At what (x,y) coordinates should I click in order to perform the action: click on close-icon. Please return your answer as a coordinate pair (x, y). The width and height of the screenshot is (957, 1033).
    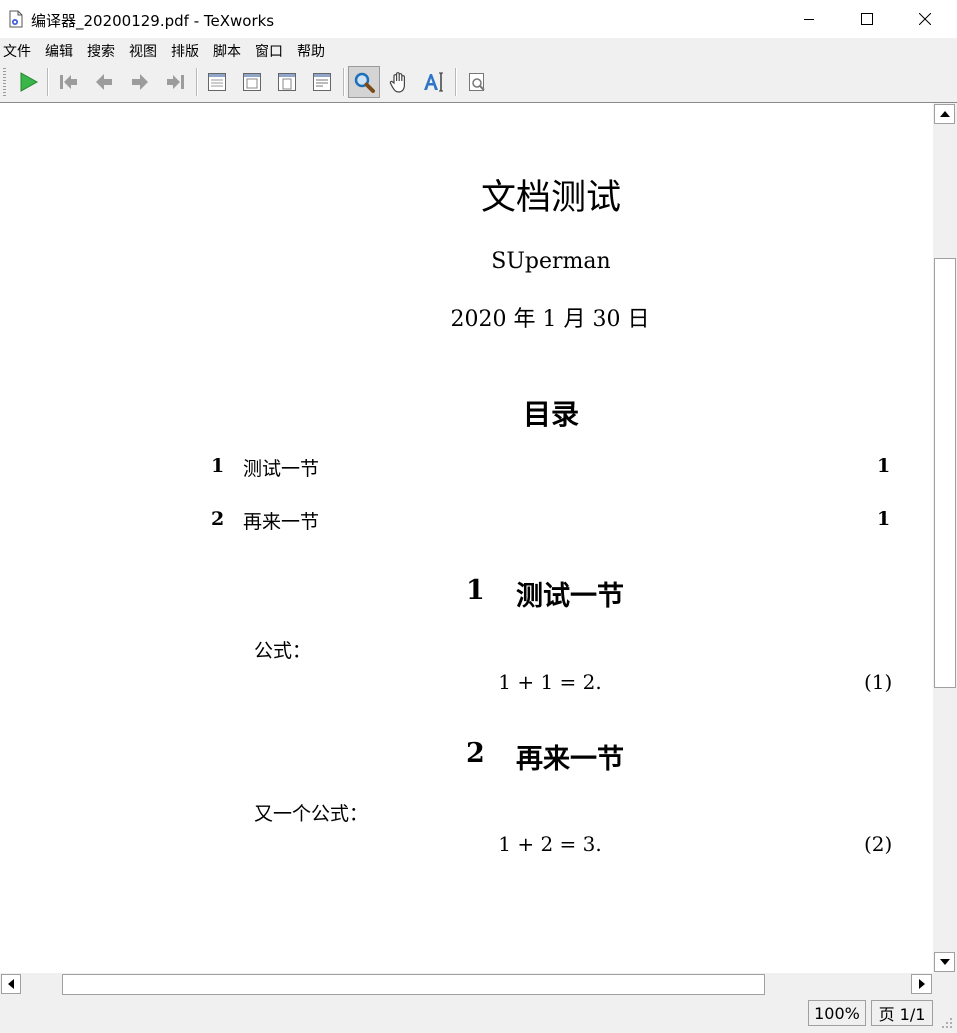
    Looking at the image, I should click on (925, 19).